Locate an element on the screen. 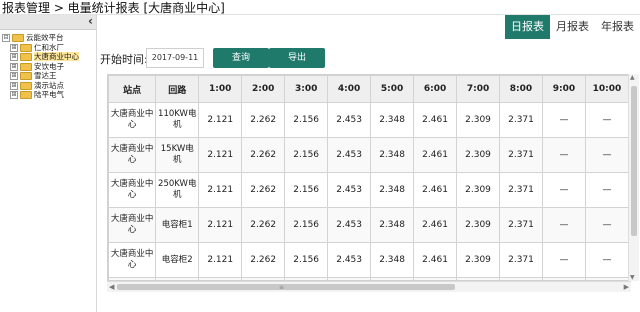  tree-node-selected: ⊞ 大唐商业中心 is located at coordinates (40, 57).